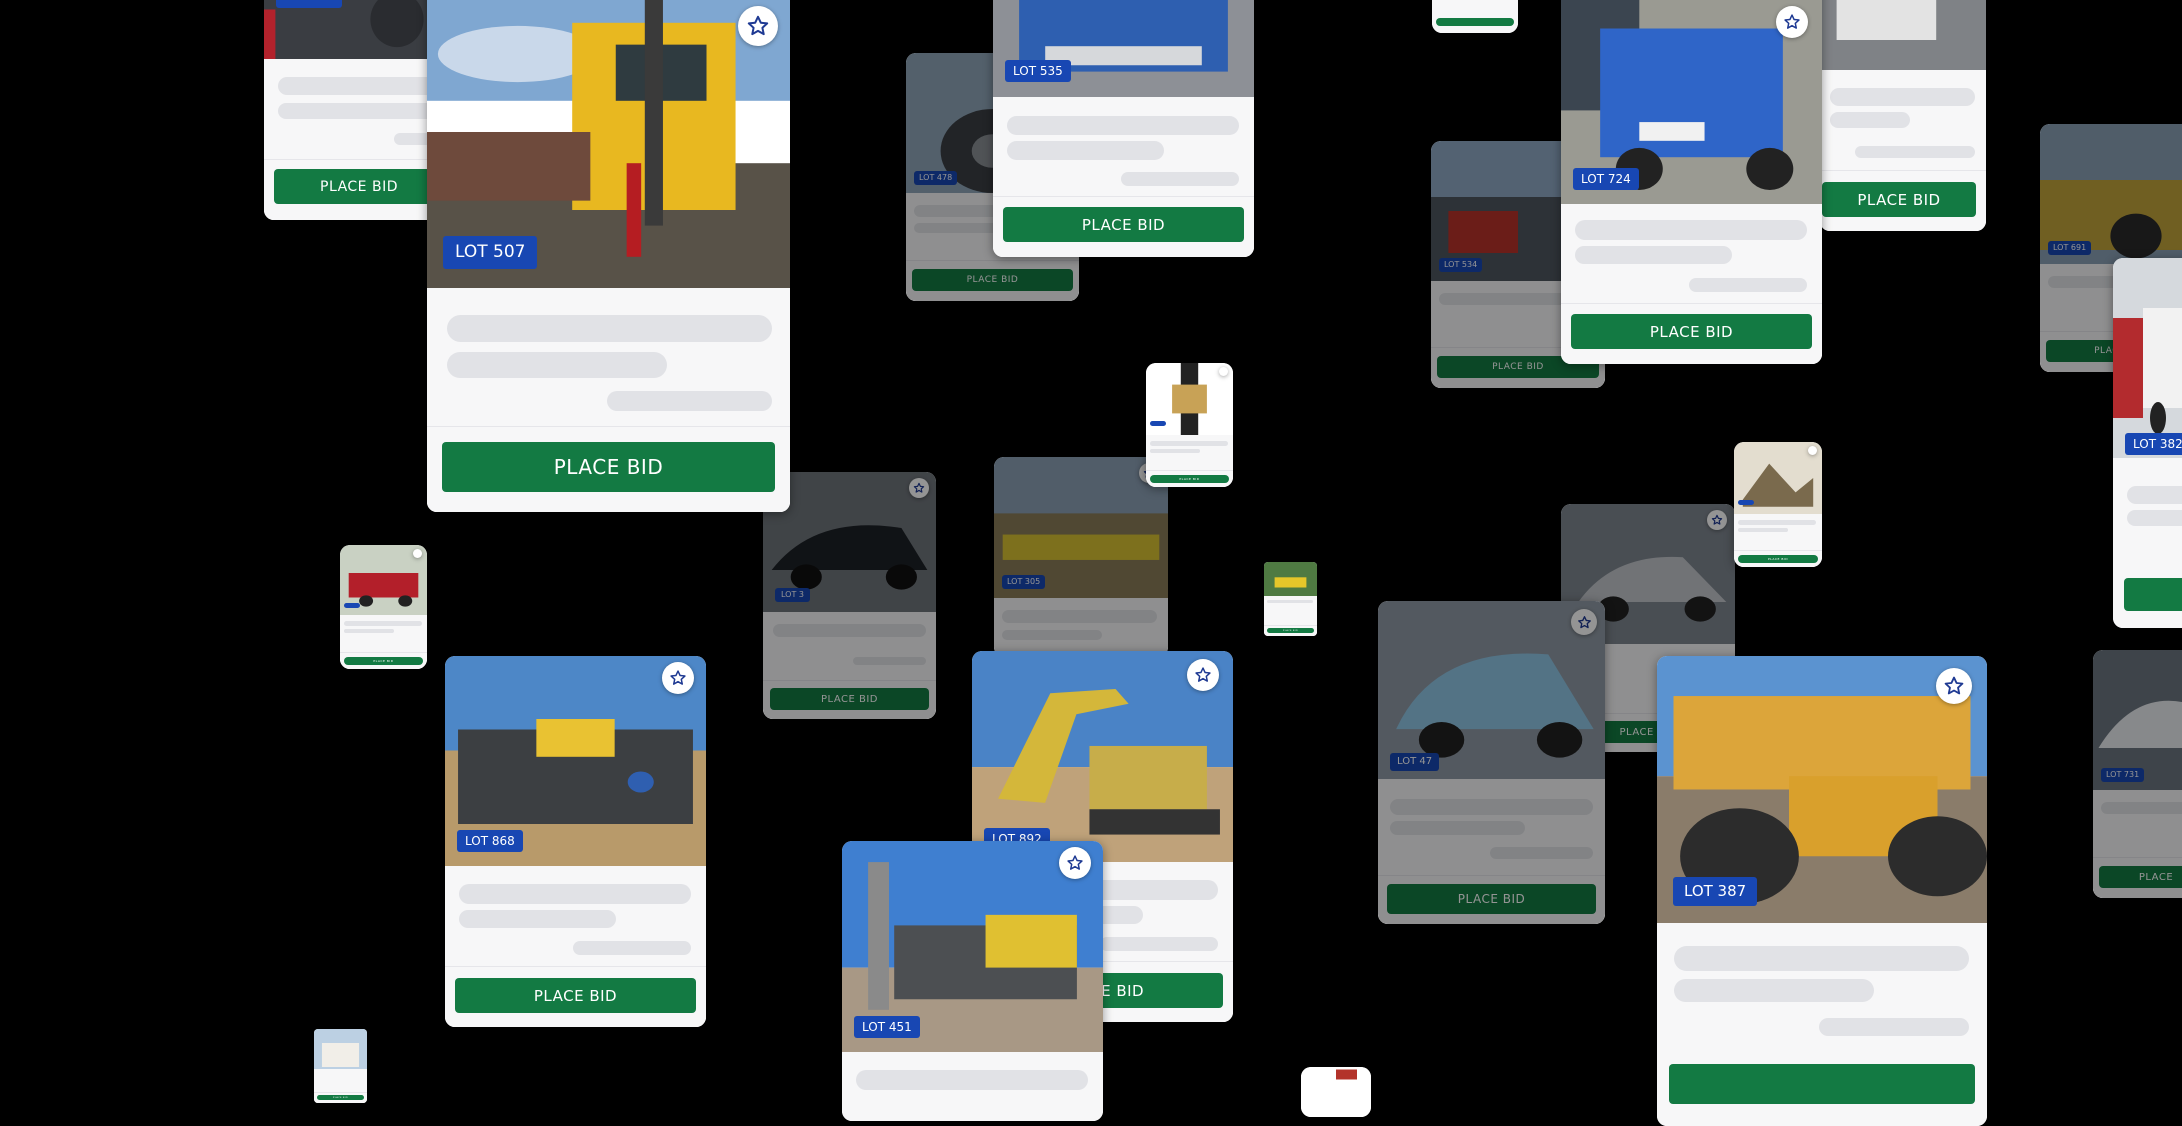  What do you see at coordinates (1024, 582) in the screenshot?
I see `lot-badge: LOT 305` at bounding box center [1024, 582].